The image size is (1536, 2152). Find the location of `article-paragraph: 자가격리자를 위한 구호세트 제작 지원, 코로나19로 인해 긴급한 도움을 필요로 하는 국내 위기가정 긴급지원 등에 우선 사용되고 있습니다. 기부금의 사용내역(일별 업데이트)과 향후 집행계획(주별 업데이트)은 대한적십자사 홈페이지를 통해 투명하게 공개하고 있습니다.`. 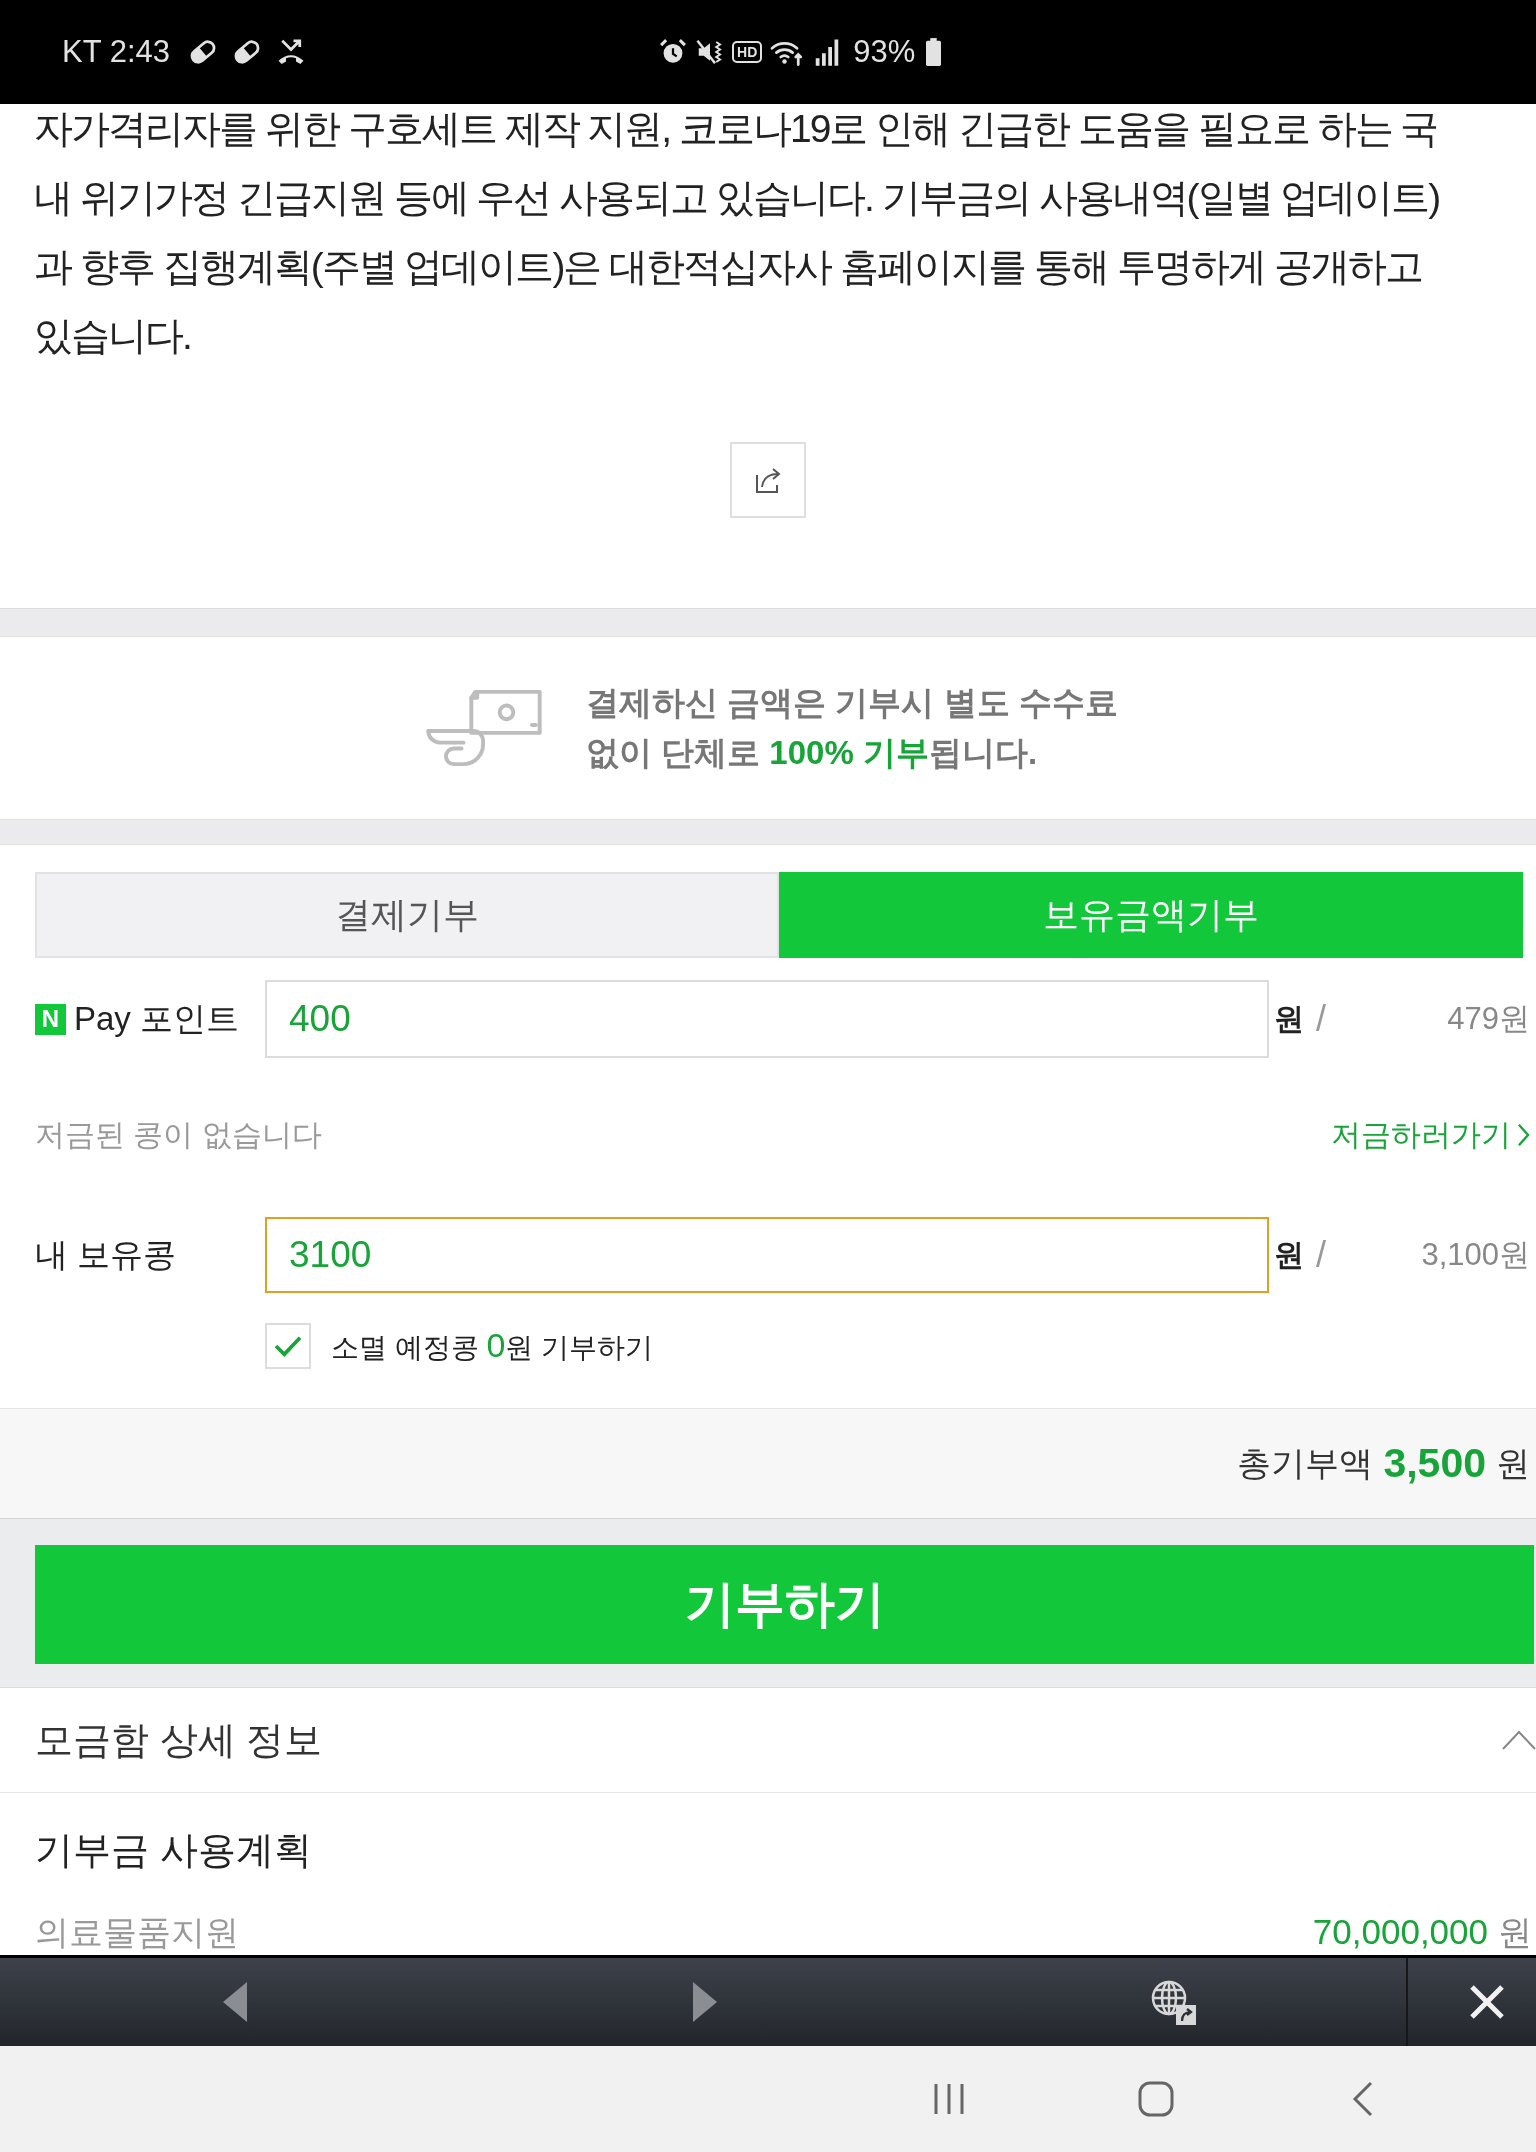

article-paragraph: 자가격리자를 위한 구호세트 제작 지원, 코로나19로 인해 긴급한 도움을 필요로 하는 국내 위기가정 긴급지원 등에 우선 사용되고 있습니다. 기부금의 사용내역(일별 업데이트)과 향후 집행계획(주별 업데이트)은 대한적십자사 홈페이지를 통해 투명하게 공개하고 있습니다. is located at coordinates (737, 232).